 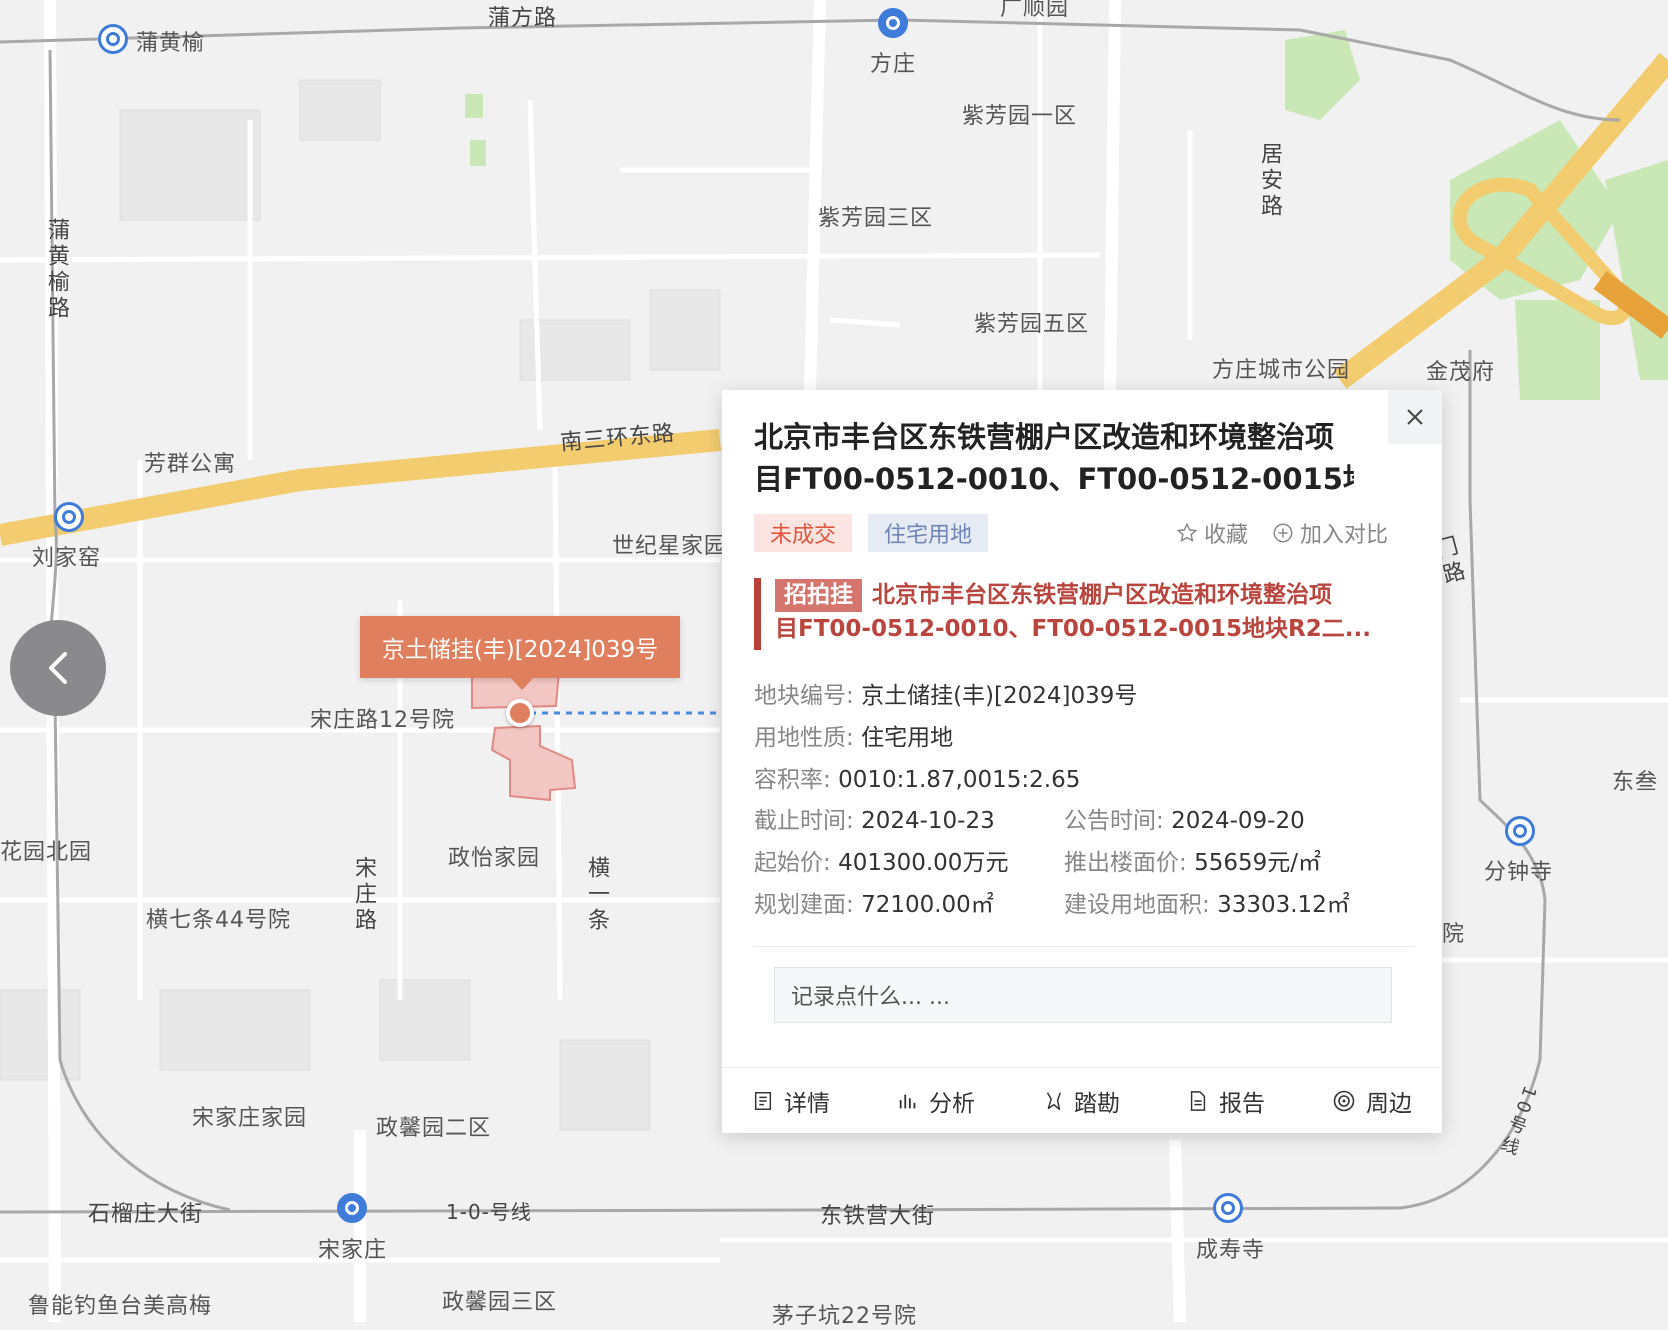 What do you see at coordinates (171, 43) in the screenshot?
I see `map-label: 蒲黄榆` at bounding box center [171, 43].